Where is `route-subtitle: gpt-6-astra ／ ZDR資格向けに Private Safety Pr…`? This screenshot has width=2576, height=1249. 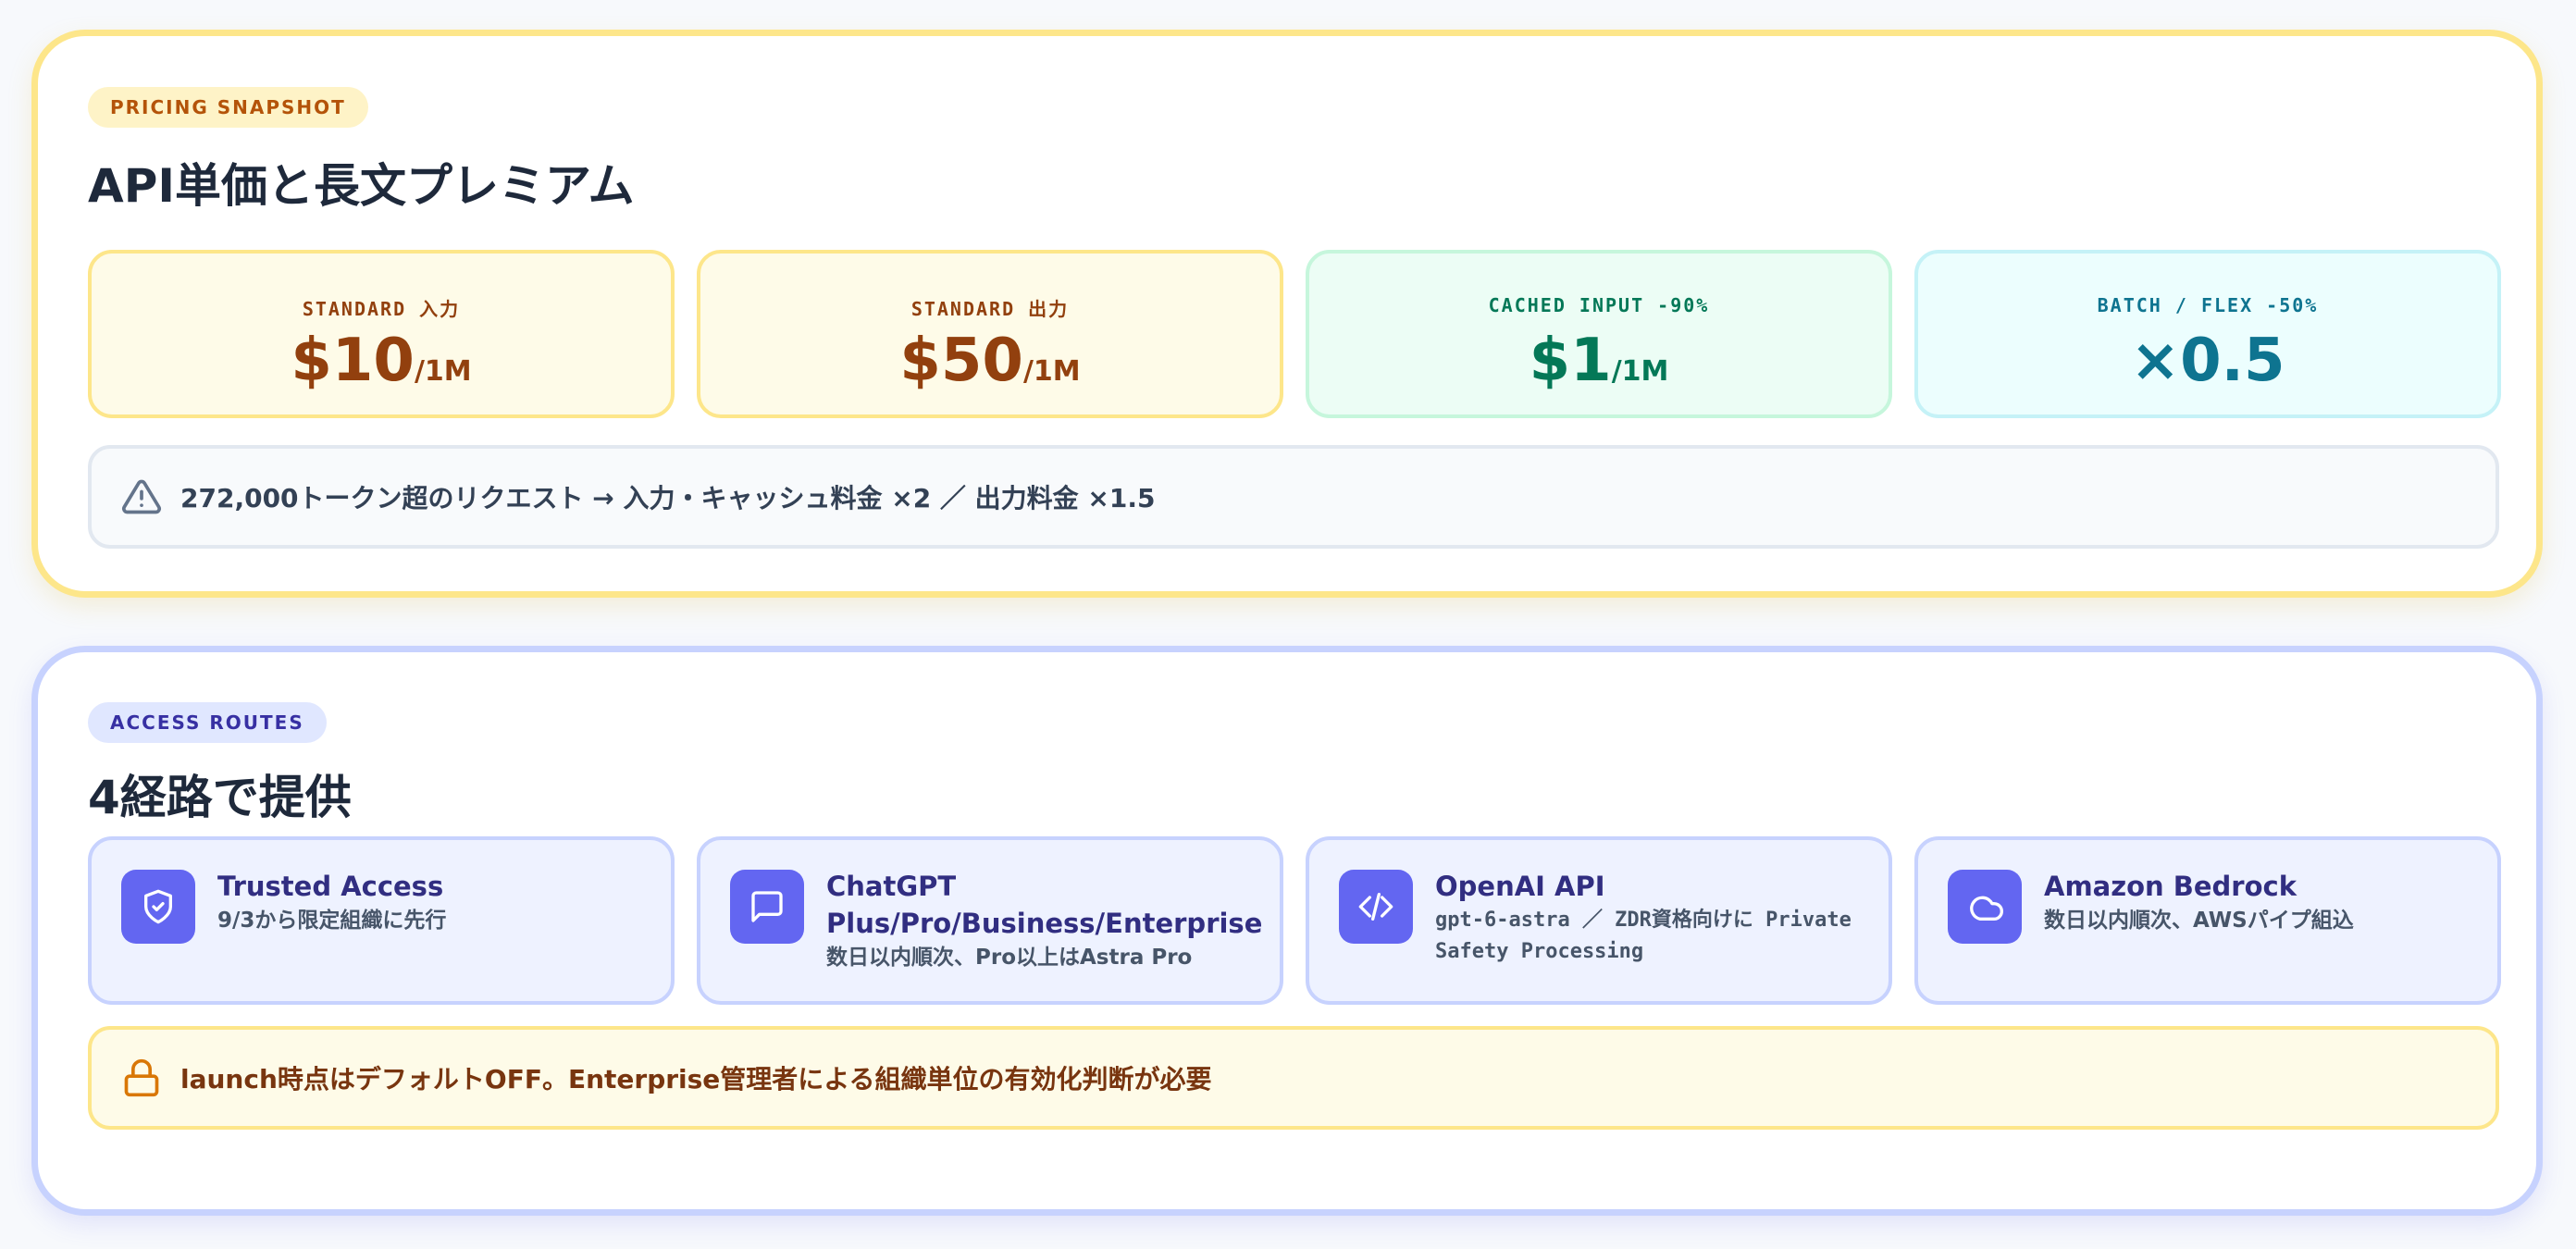 route-subtitle: gpt-6-astra ／ ZDR資格向けに Private Safety Pr… is located at coordinates (1643, 936).